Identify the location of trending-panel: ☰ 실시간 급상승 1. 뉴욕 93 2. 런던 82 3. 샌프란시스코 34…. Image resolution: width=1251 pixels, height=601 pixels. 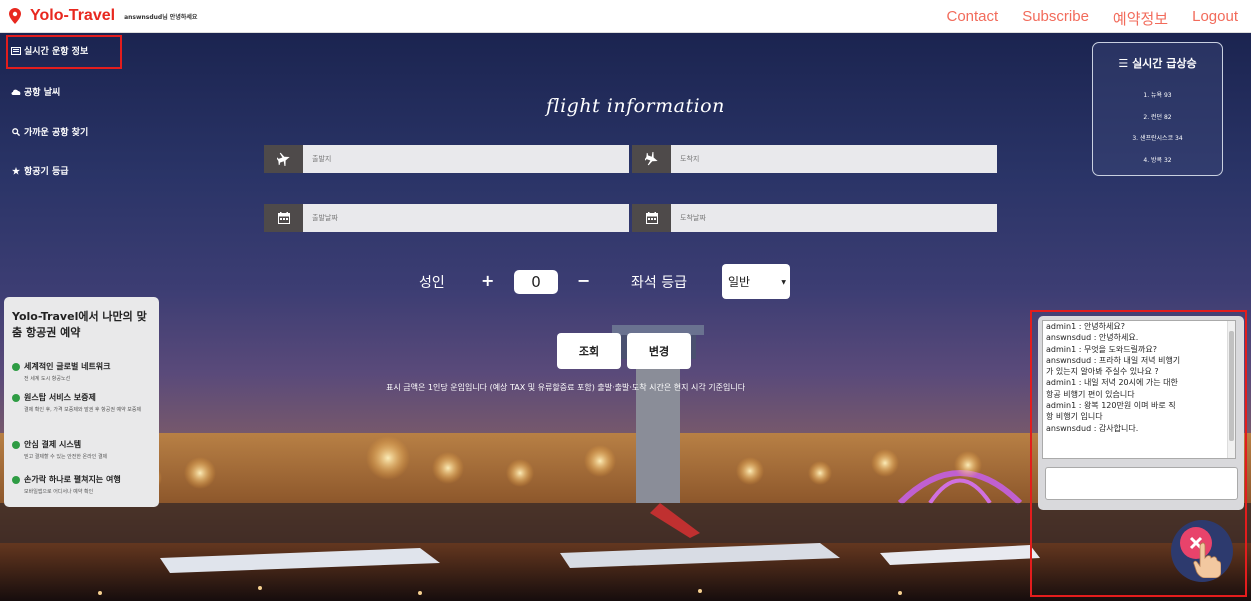
(1157, 109).